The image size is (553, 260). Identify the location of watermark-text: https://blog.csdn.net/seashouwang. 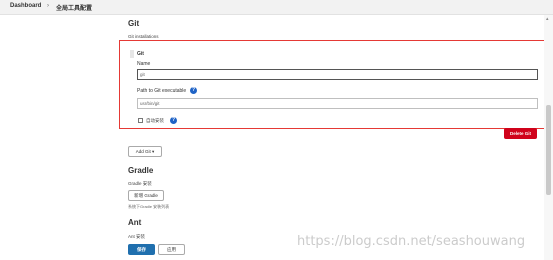
(411, 241).